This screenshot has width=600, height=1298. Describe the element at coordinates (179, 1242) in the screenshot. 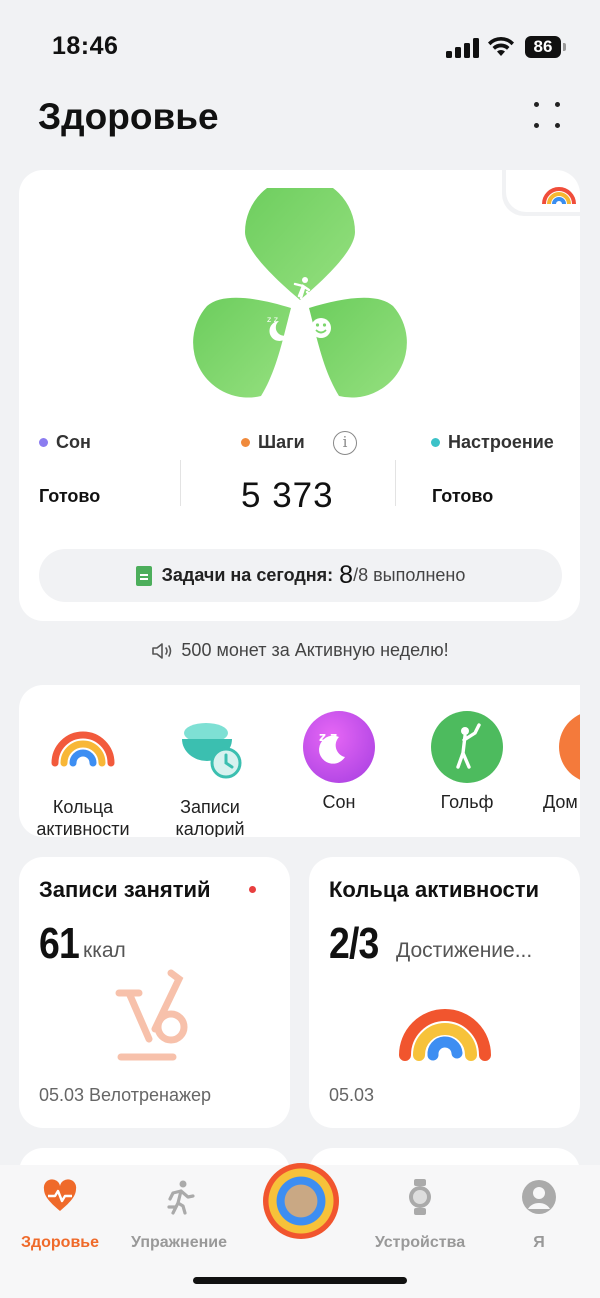

I see `tab-label: Упражнение` at that location.